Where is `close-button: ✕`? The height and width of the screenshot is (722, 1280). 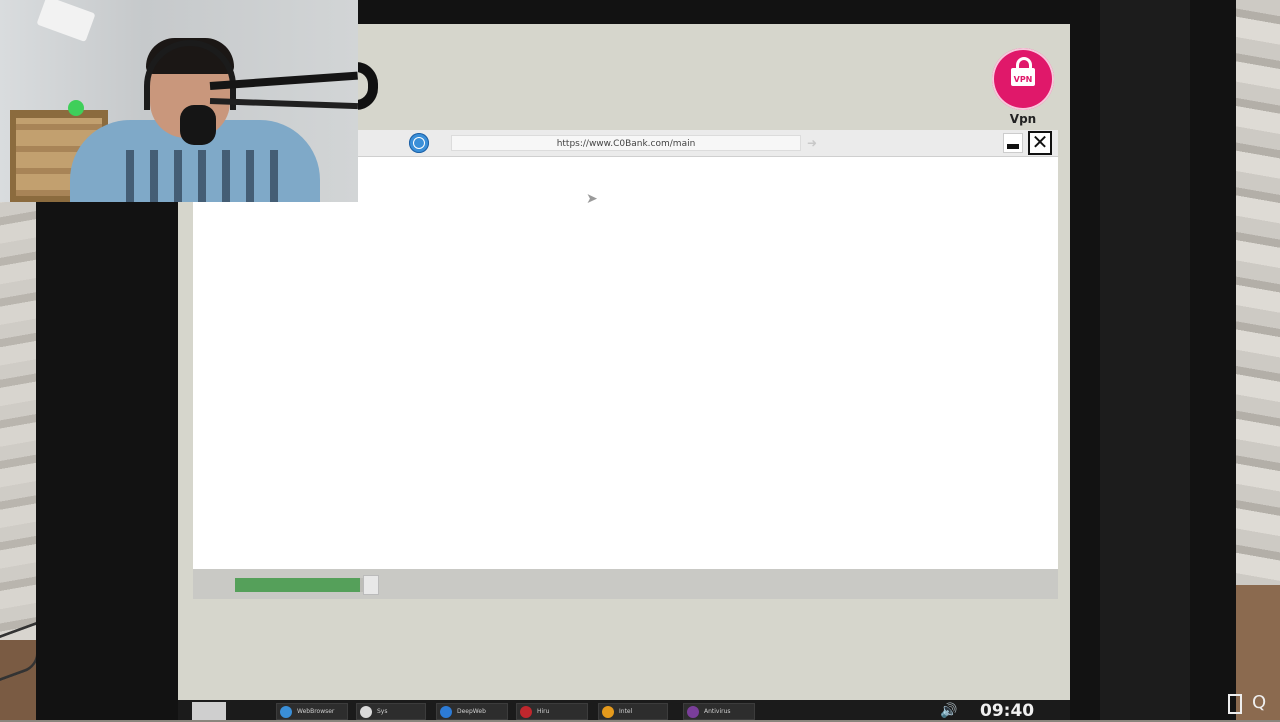 close-button: ✕ is located at coordinates (1040, 143).